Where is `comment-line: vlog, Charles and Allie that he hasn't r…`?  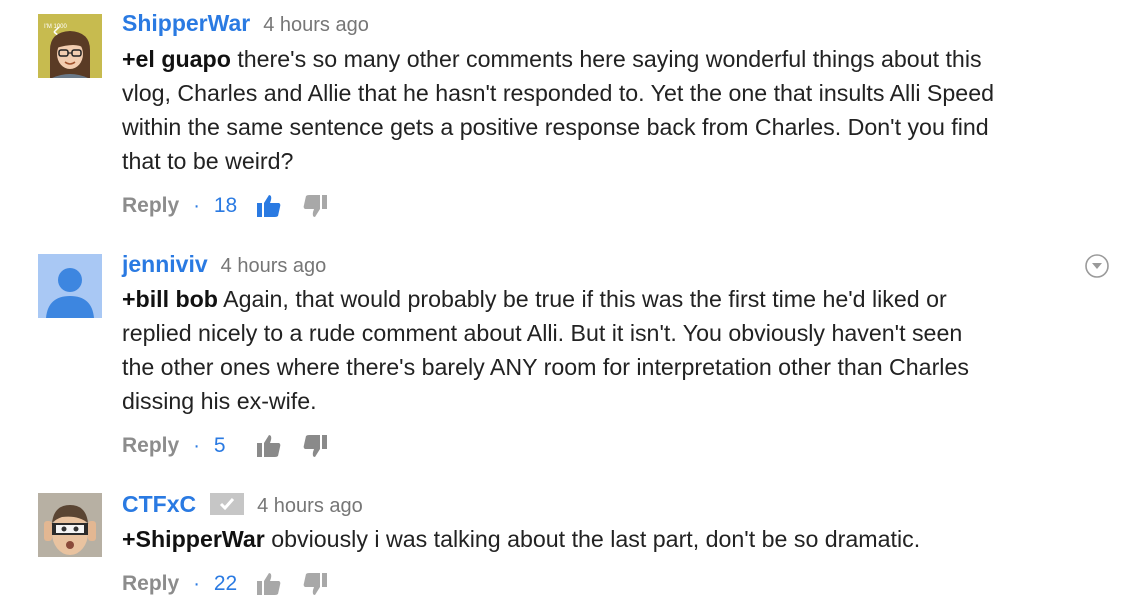 comment-line: vlog, Charles and Allie that he hasn't r… is located at coordinates (558, 93).